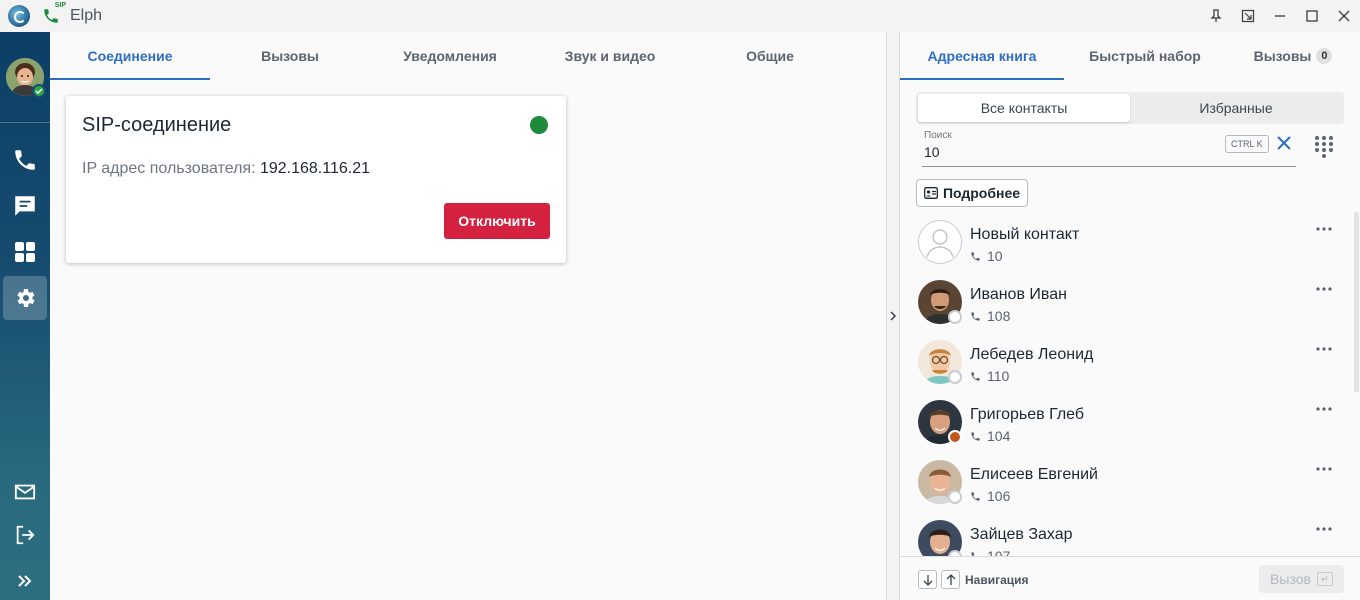  What do you see at coordinates (999, 316) in the screenshot?
I see `contact-number-text: 108` at bounding box center [999, 316].